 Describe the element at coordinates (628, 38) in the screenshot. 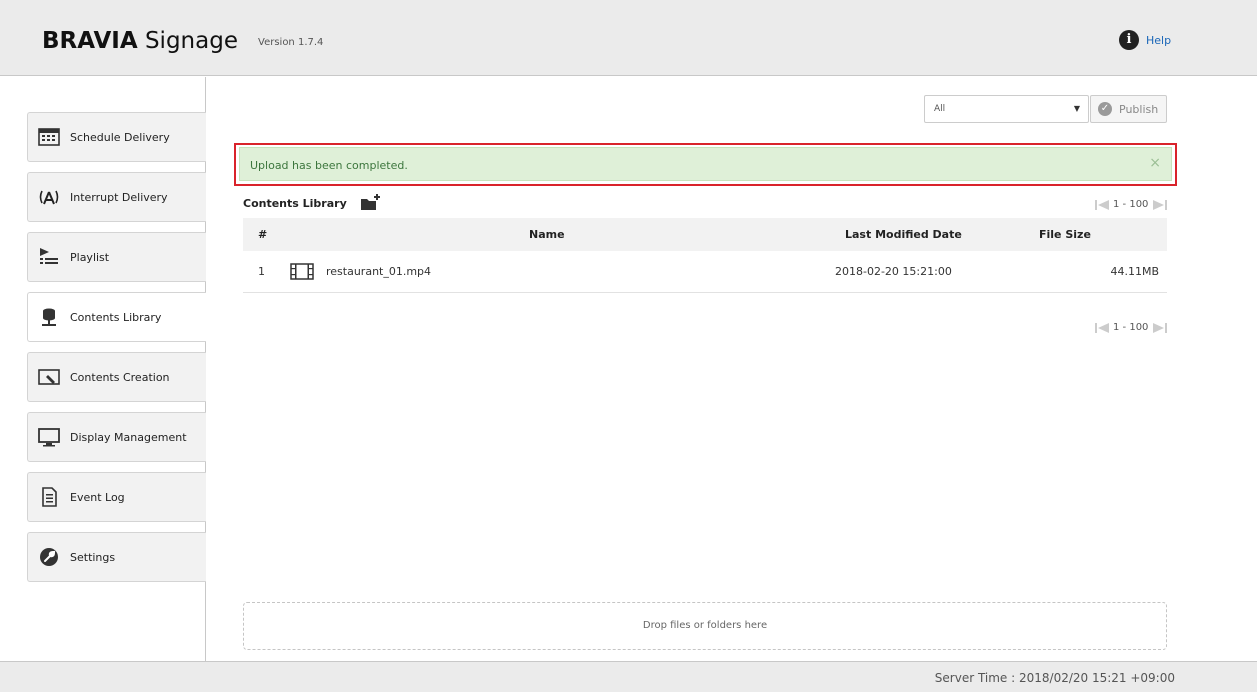

I see `app-header: BRAVIA Signage Version 1.7.4 i Help` at that location.